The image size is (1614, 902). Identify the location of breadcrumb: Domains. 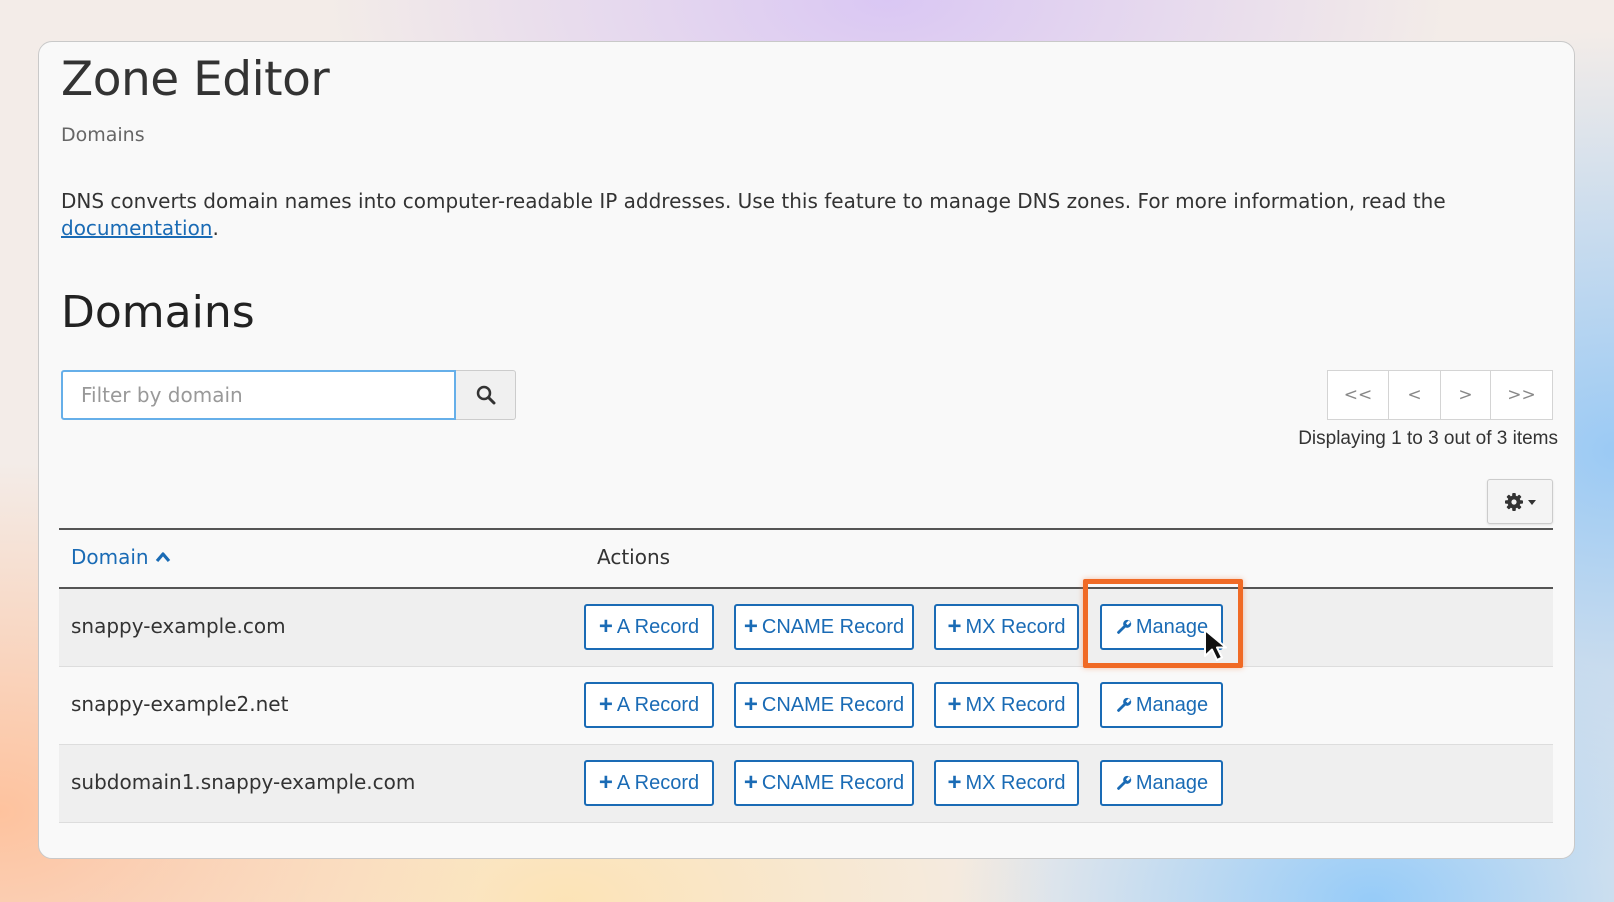
(103, 135).